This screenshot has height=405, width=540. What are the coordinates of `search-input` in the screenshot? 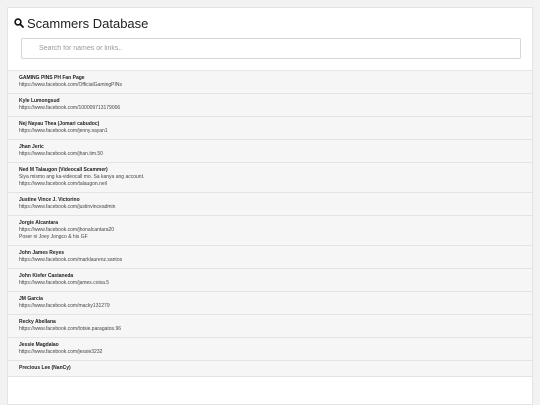 It's located at (271, 48).